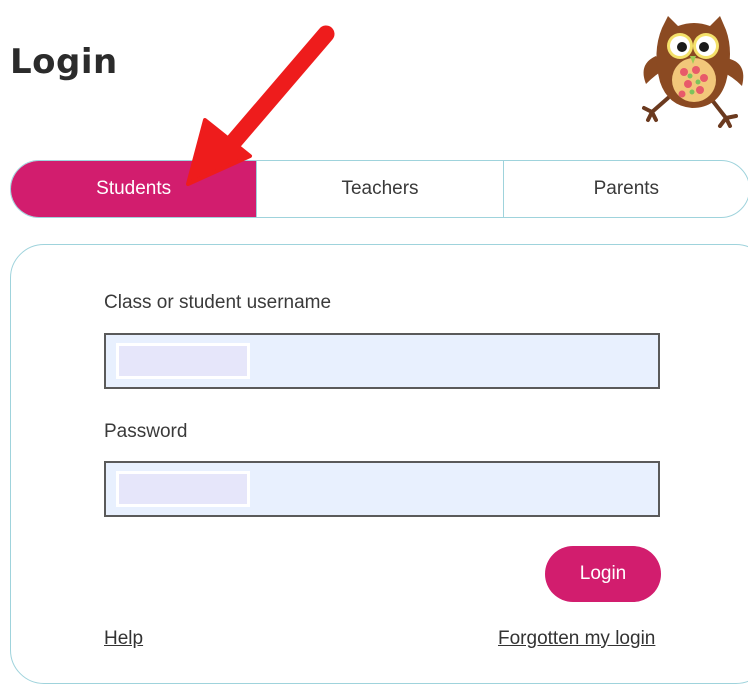 The height and width of the screenshot is (684, 748). I want to click on password-input, so click(183, 489).